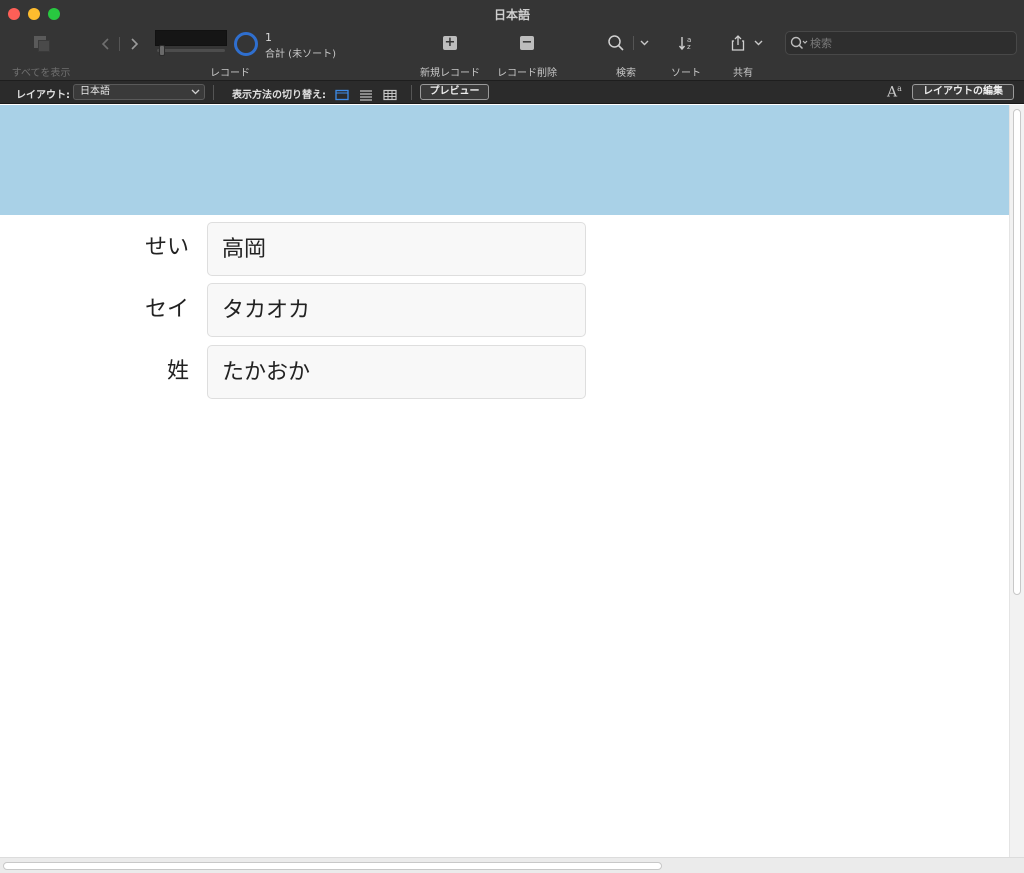  Describe the element at coordinates (616, 43) in the screenshot. I see `find-icon` at that location.